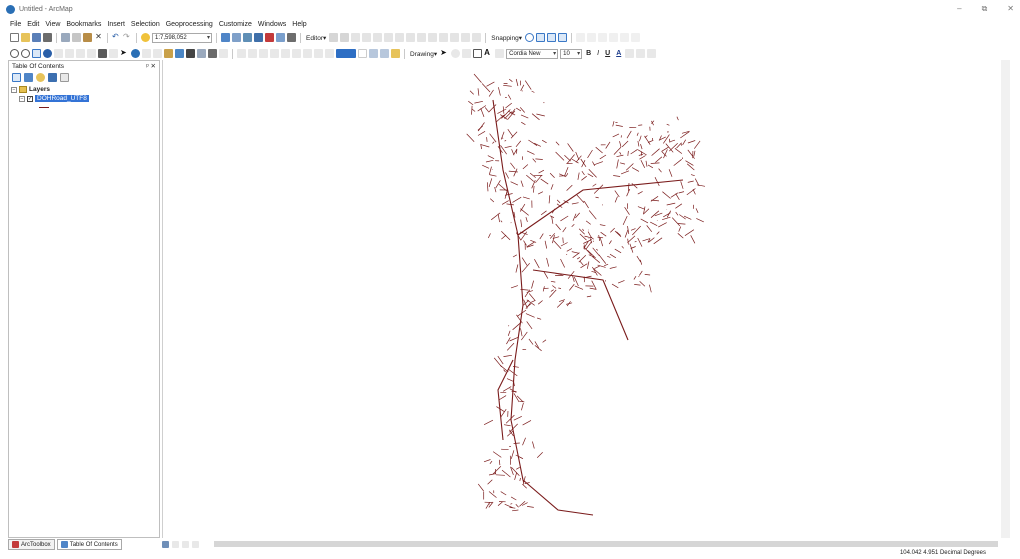  I want to click on layer-tools-8-icon, so click(318, 53).